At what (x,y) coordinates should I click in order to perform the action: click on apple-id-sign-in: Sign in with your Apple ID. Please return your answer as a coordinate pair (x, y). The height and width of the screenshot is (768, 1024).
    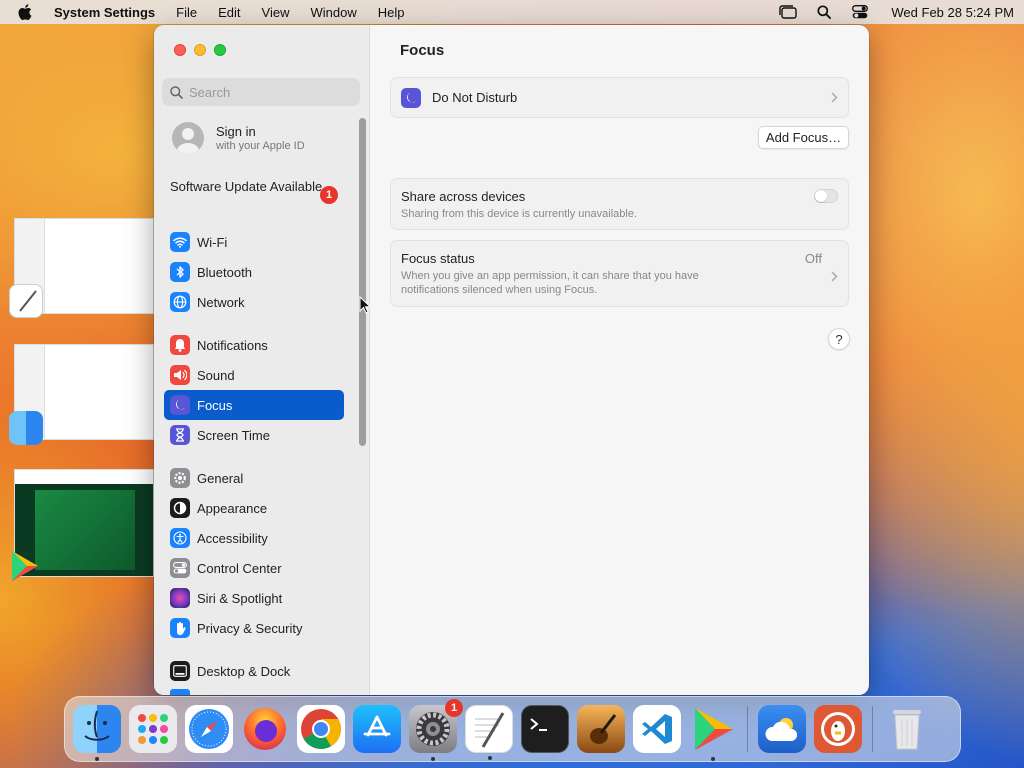
    Looking at the image, I should click on (238, 138).